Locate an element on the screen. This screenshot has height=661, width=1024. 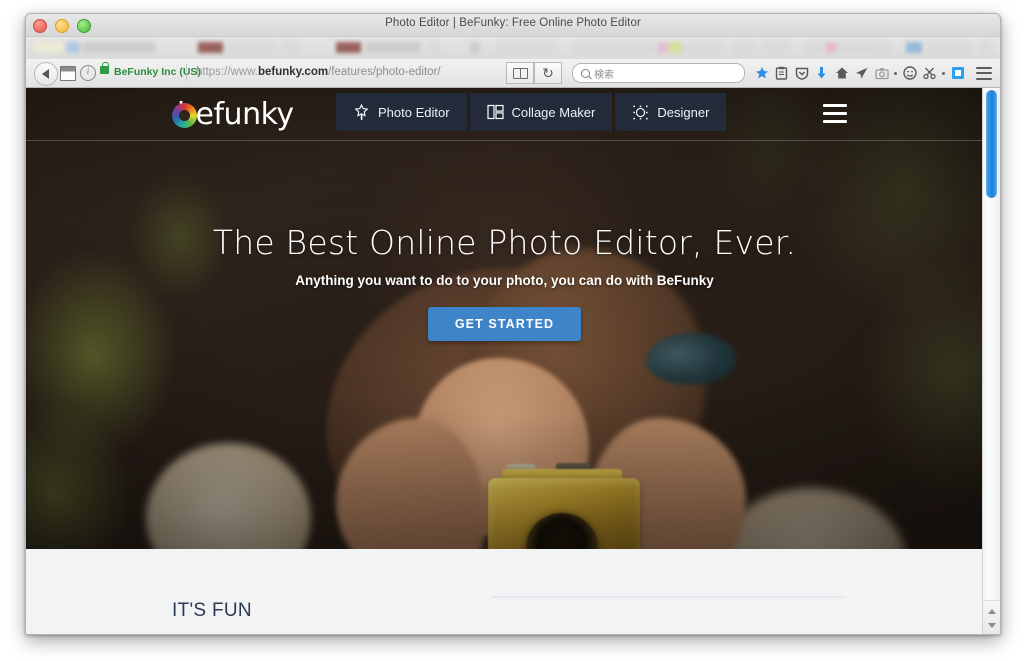
browser-menu-button is located at coordinates (984, 73).